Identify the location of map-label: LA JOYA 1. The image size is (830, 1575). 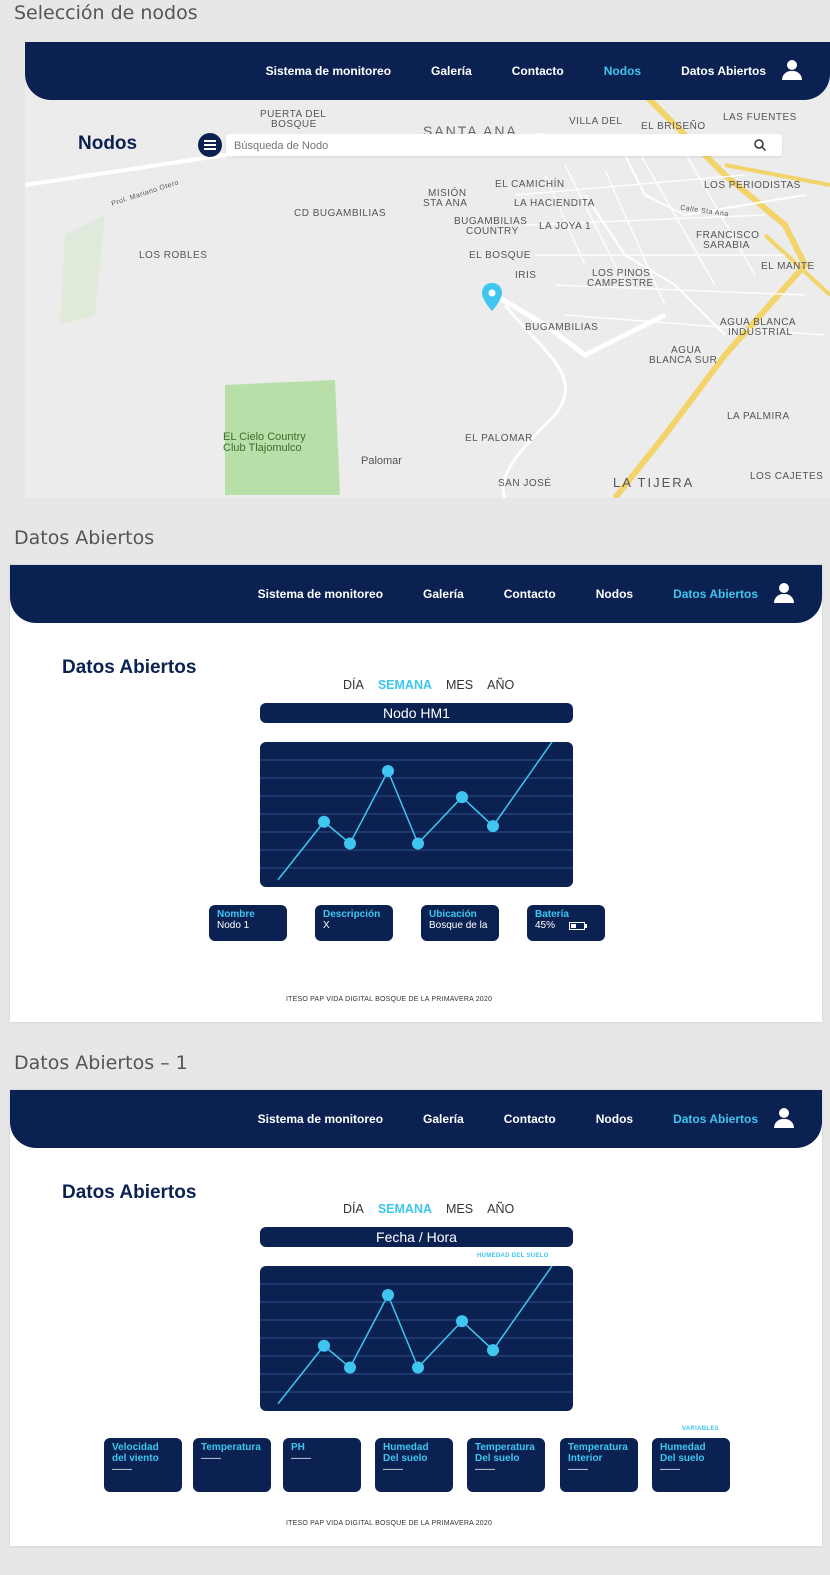
(565, 226).